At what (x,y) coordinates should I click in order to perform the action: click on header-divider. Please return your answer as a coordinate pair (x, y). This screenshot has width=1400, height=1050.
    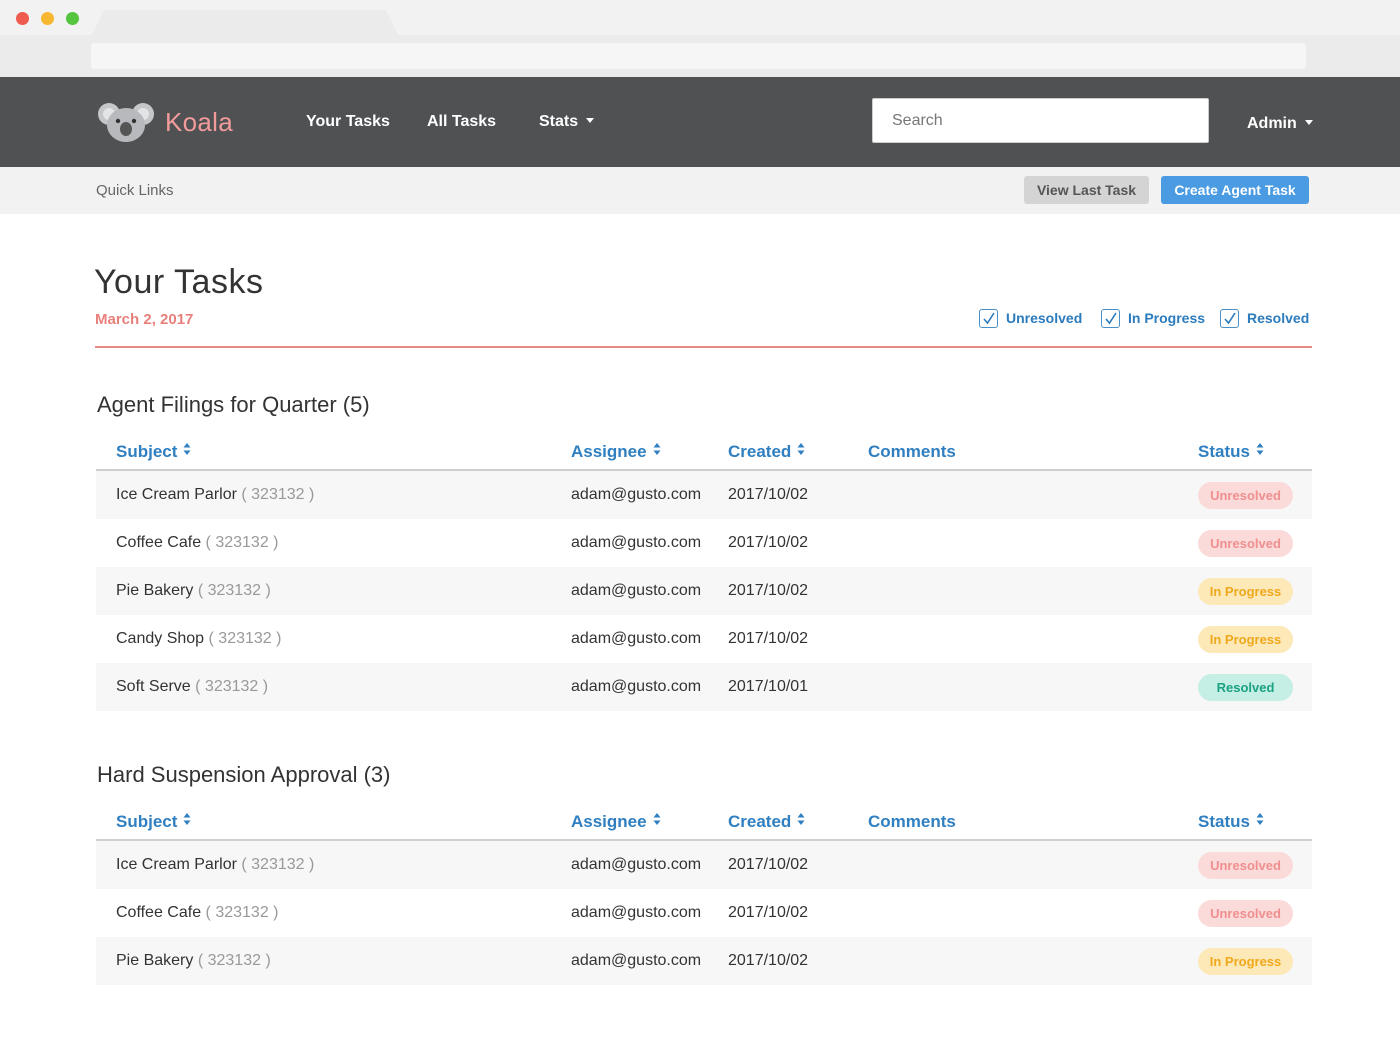
    Looking at the image, I should click on (703, 347).